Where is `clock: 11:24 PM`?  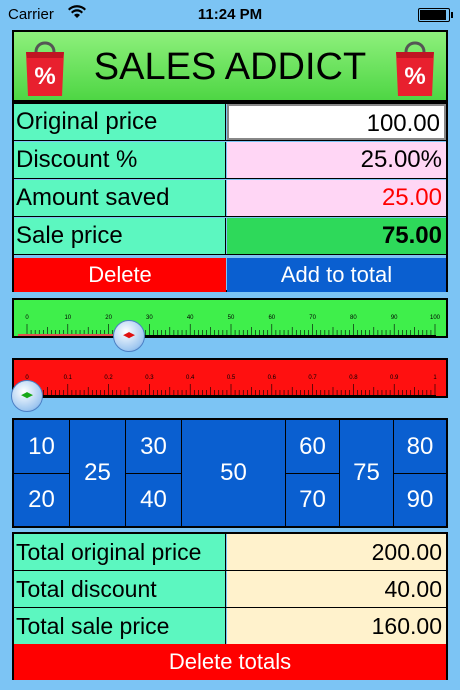
clock: 11:24 PM is located at coordinates (230, 14).